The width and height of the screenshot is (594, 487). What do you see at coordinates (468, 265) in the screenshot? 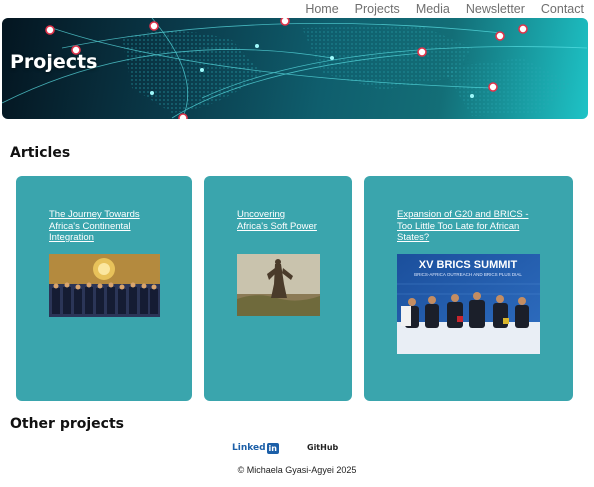
I see `brics-banner-title: XV BRICS SUMMIT` at bounding box center [468, 265].